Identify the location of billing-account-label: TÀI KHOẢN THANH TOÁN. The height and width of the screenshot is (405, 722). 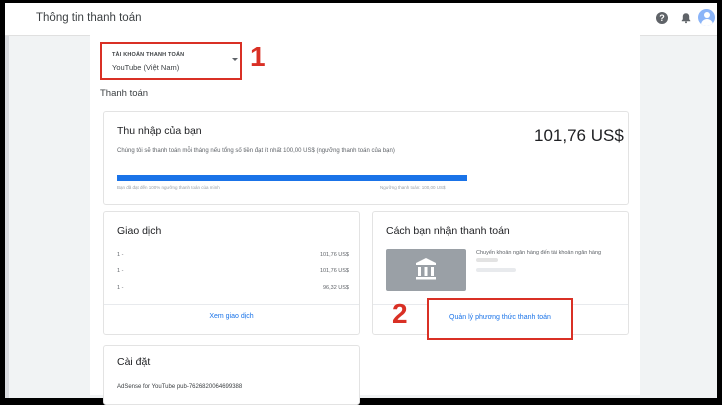
(148, 55).